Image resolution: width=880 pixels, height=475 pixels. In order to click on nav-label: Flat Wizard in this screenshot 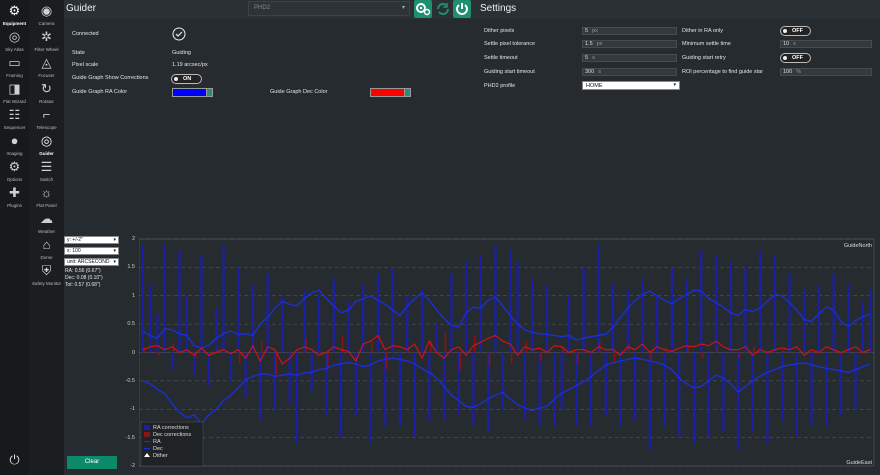, I will do `click(14, 101)`.